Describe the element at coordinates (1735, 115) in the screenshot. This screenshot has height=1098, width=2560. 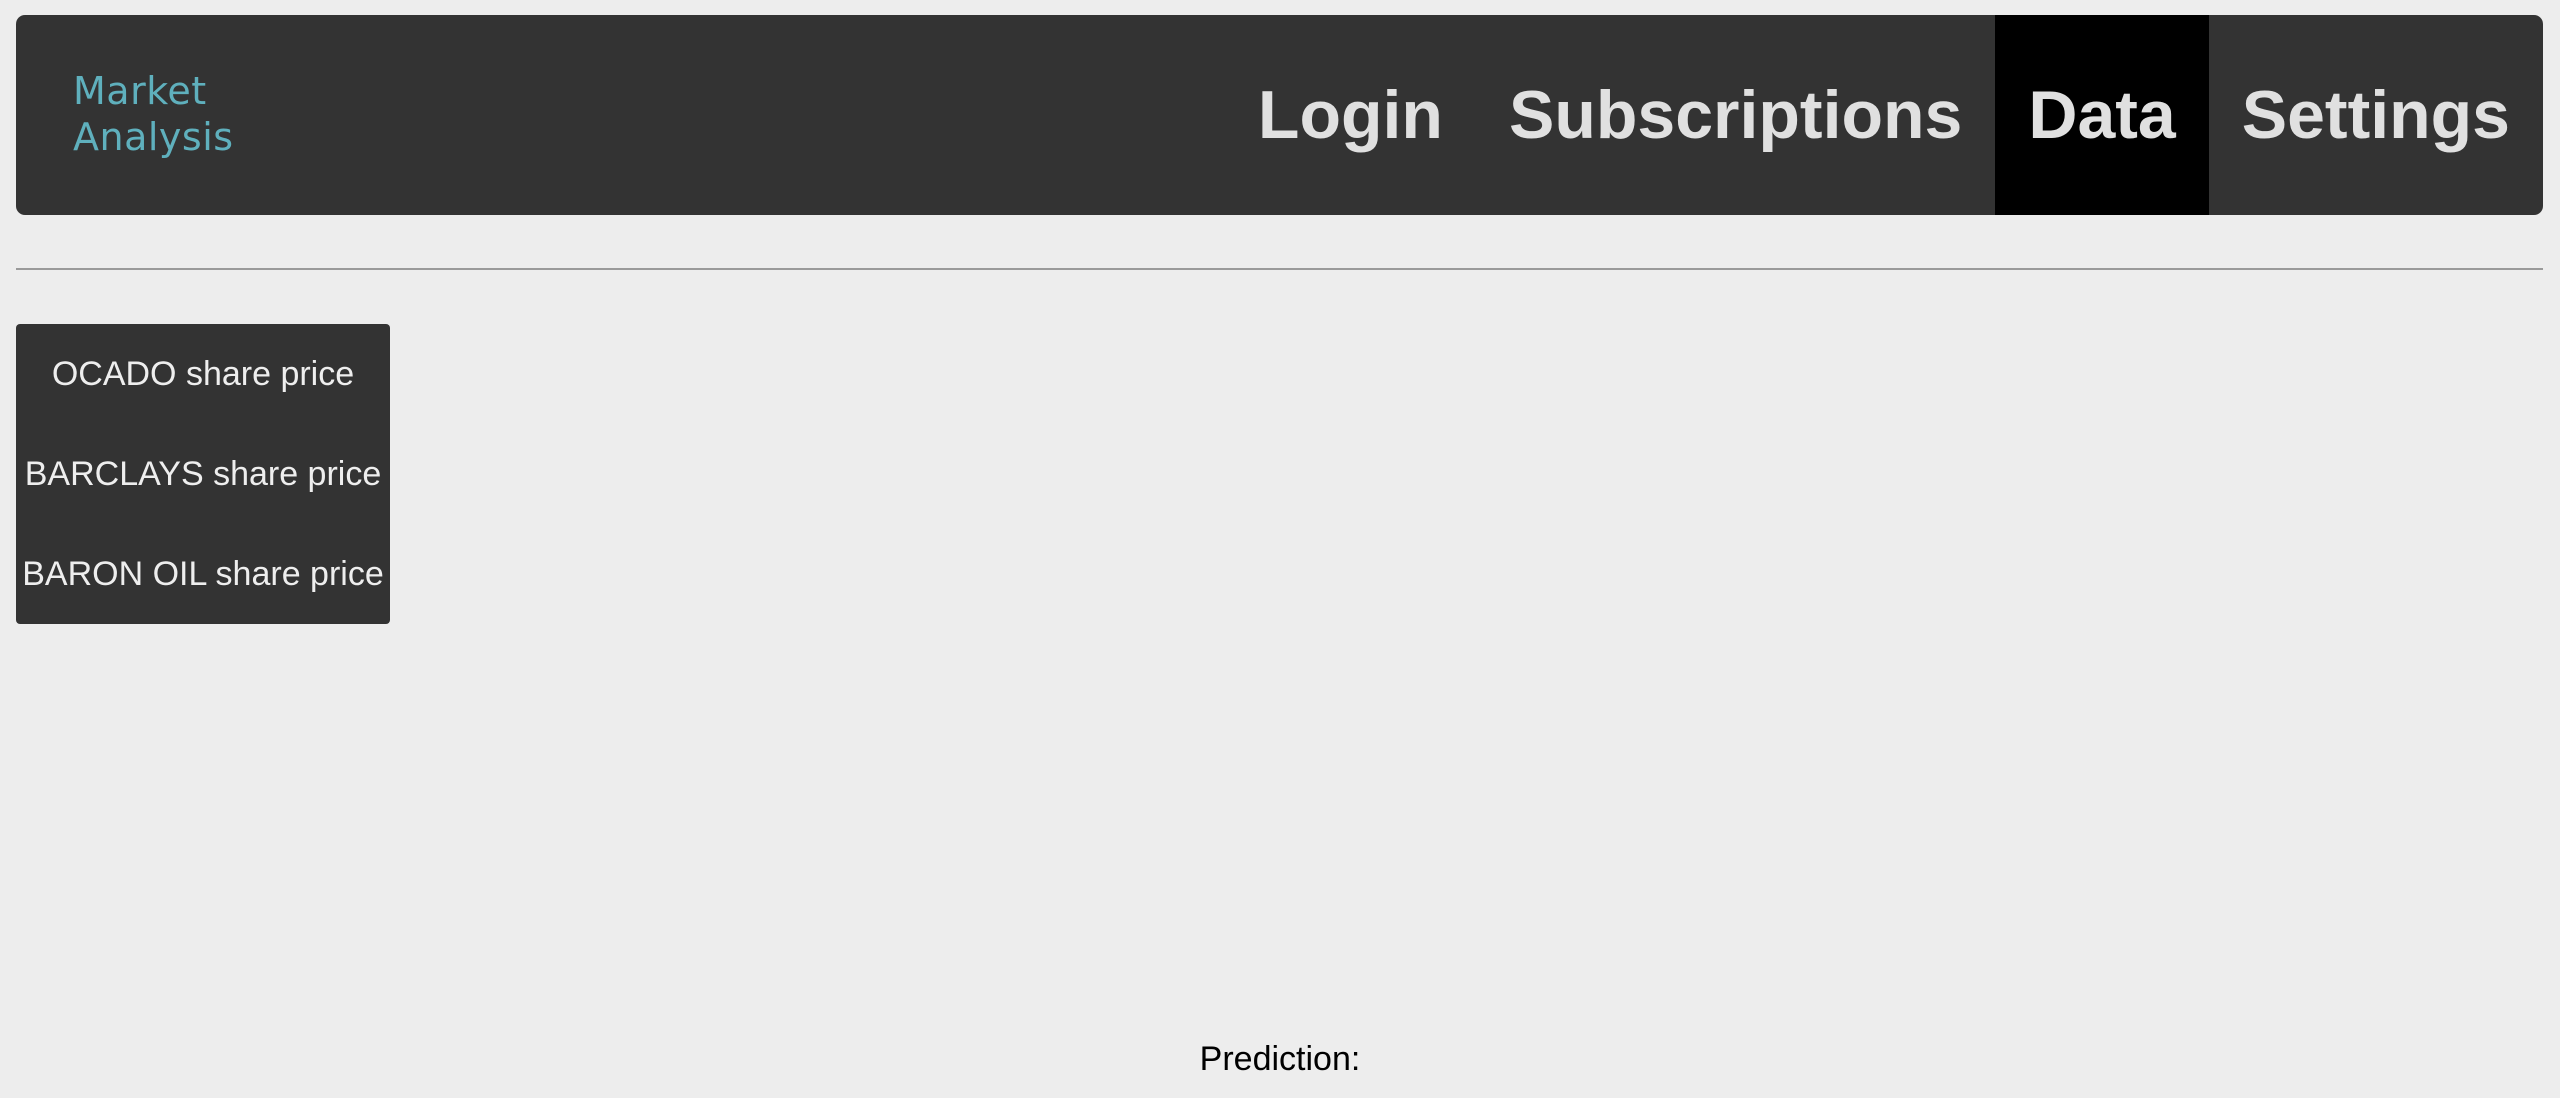
I see `nav-subscriptions-link: Subscriptions` at that location.